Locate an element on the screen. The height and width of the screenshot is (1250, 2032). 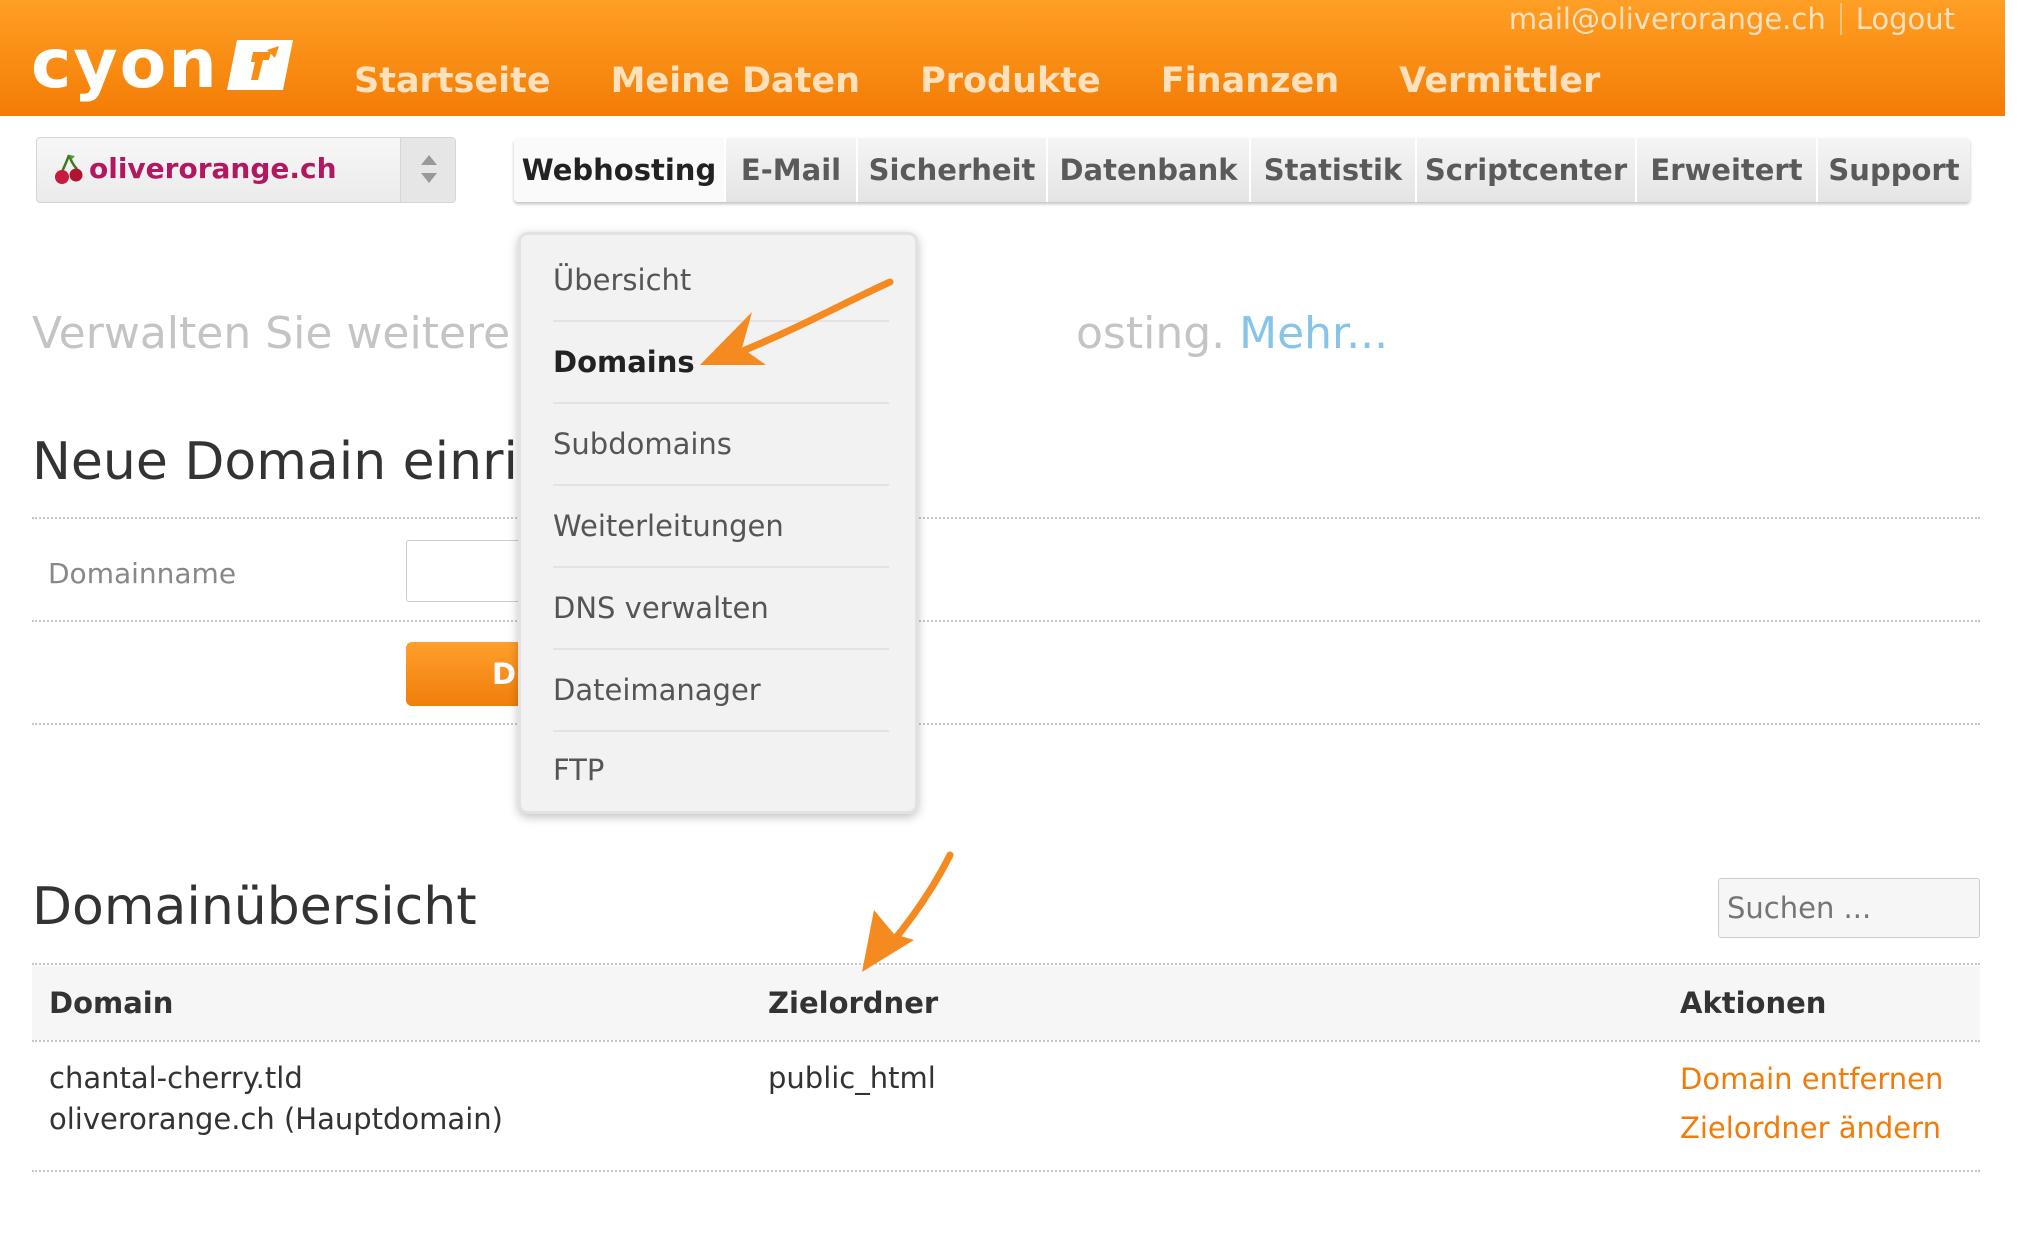
selected-domain: oliverorange.ch is located at coordinates (213, 168).